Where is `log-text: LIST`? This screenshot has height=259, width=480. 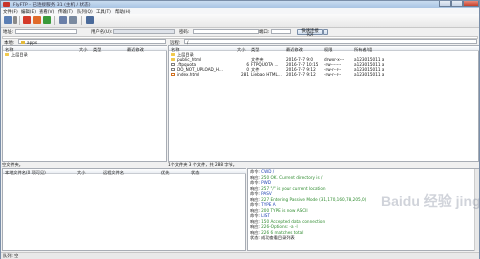 log-text: LIST is located at coordinates (265, 215).